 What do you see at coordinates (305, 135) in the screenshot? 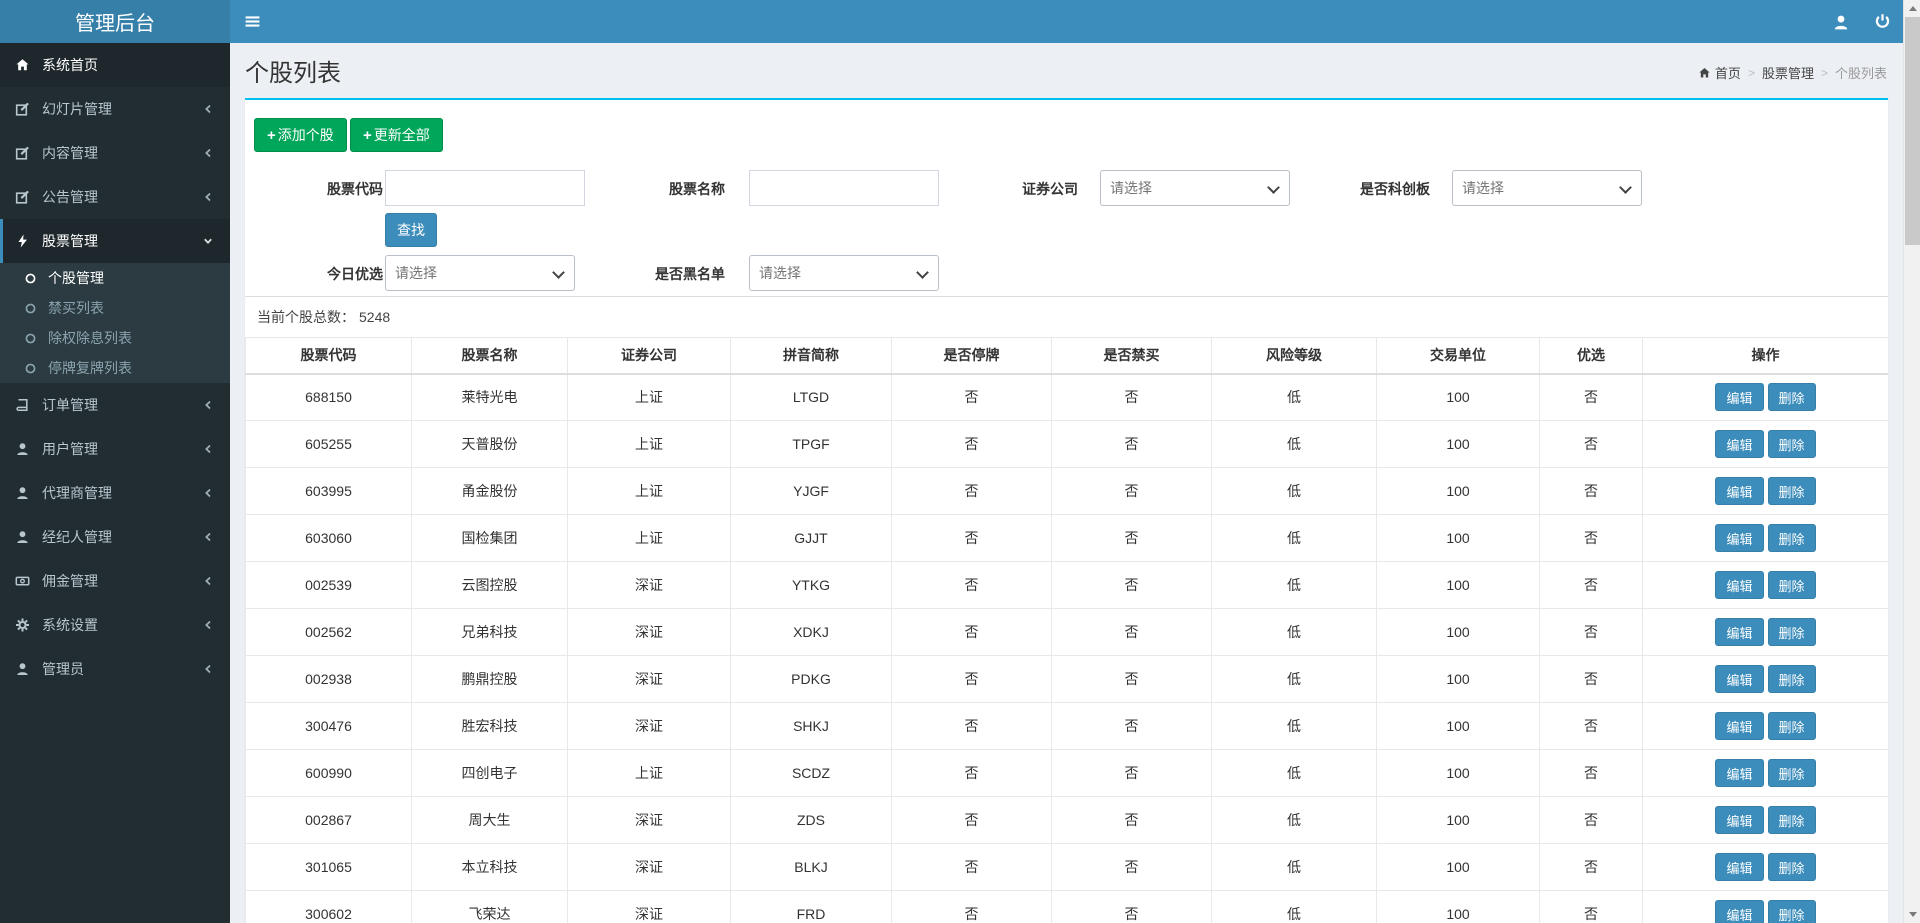
I see `add-stock-label: 添加个股` at bounding box center [305, 135].